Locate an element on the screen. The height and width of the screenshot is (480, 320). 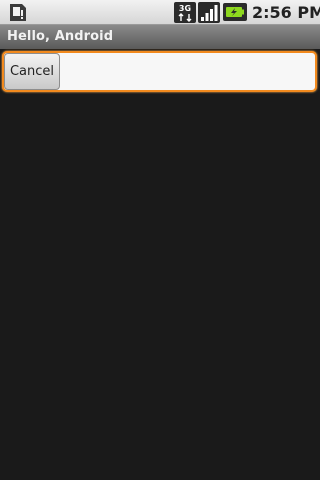
3g-data-icon: 3G is located at coordinates (185, 12).